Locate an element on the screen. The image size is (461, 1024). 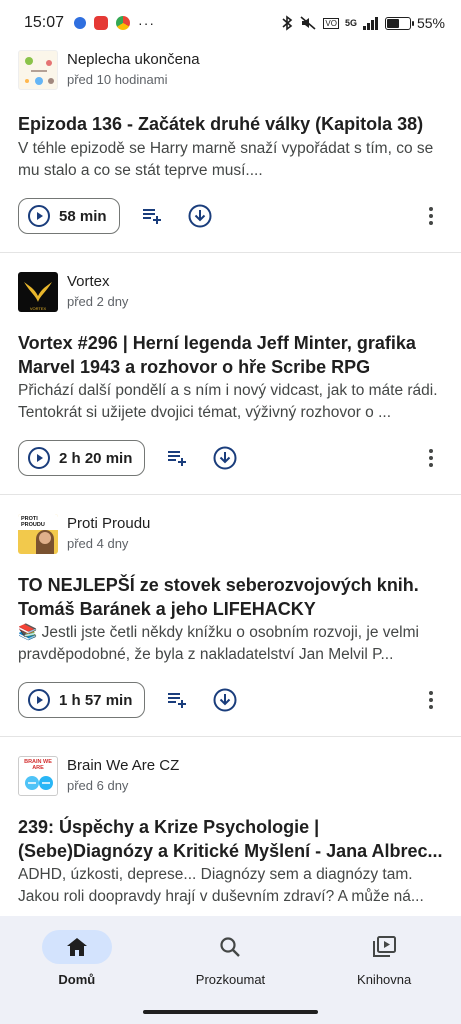
signal-icon is located at coordinates (370, 23).